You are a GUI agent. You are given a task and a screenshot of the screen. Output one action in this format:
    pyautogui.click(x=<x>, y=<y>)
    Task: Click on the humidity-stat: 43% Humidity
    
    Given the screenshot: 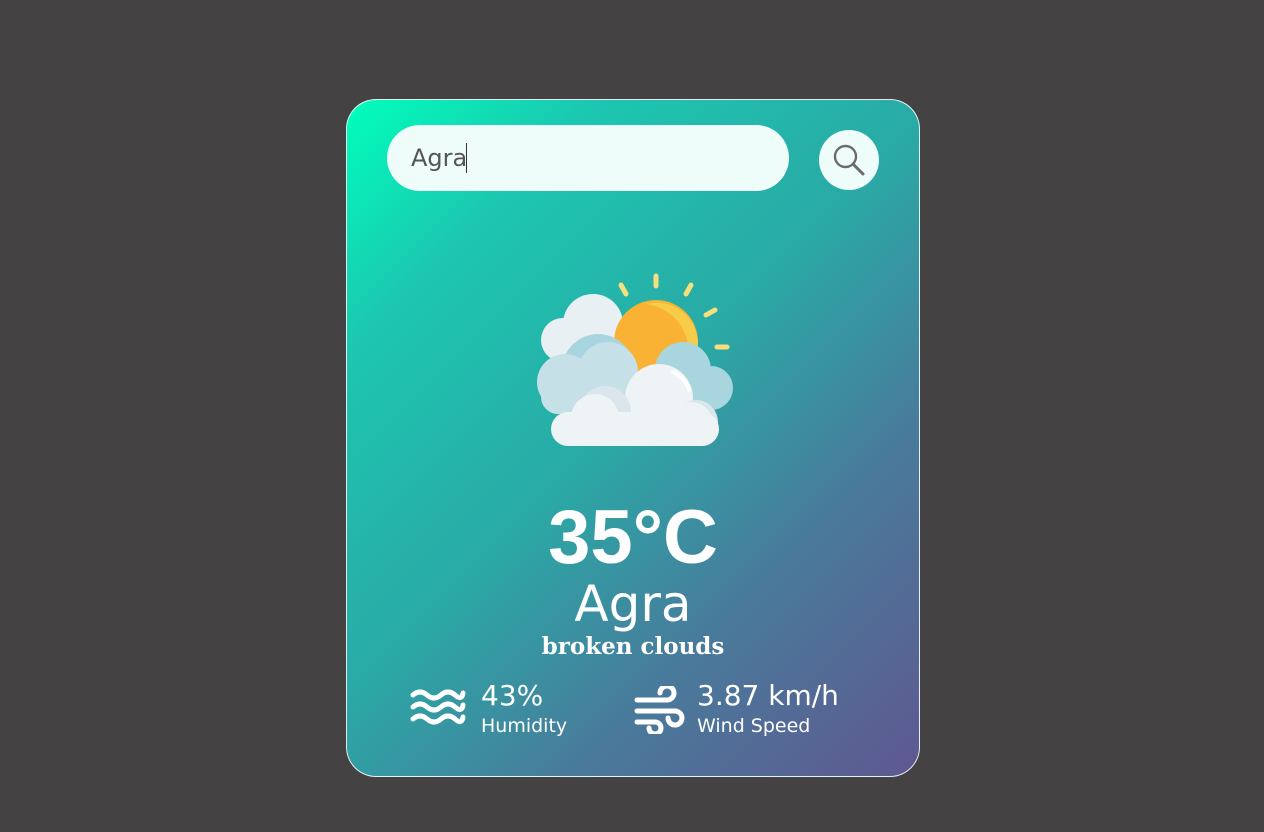 What is the action you would take?
    pyautogui.click(x=509, y=712)
    